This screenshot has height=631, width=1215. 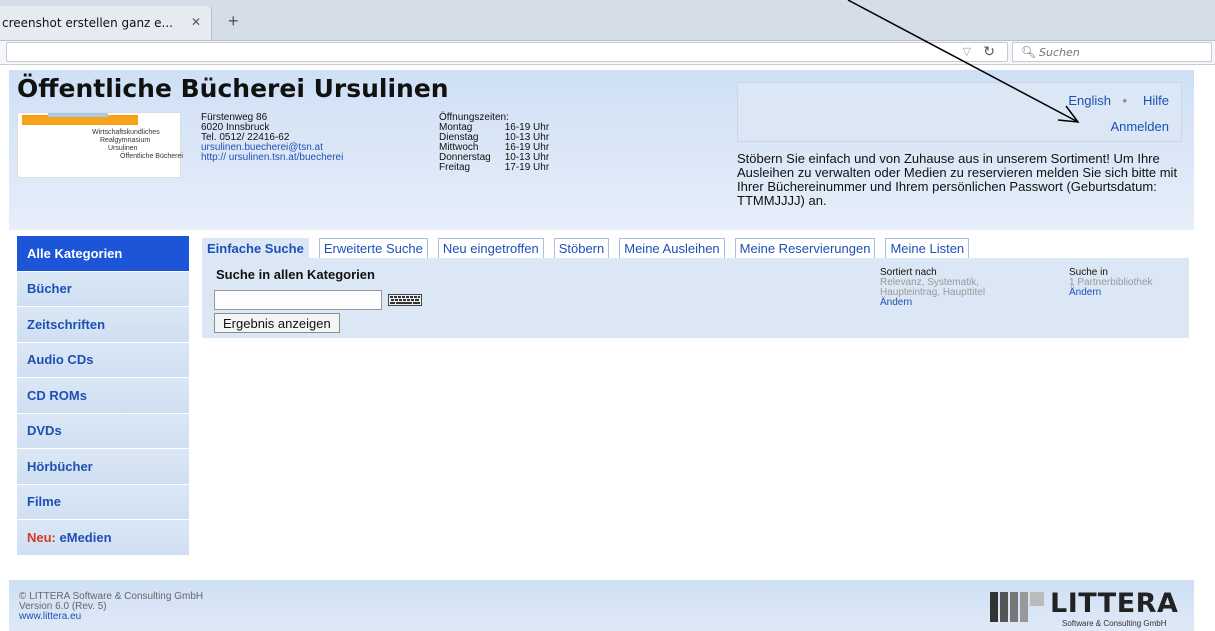 What do you see at coordinates (455, 167) in the screenshot?
I see `hours-day: Freitag` at bounding box center [455, 167].